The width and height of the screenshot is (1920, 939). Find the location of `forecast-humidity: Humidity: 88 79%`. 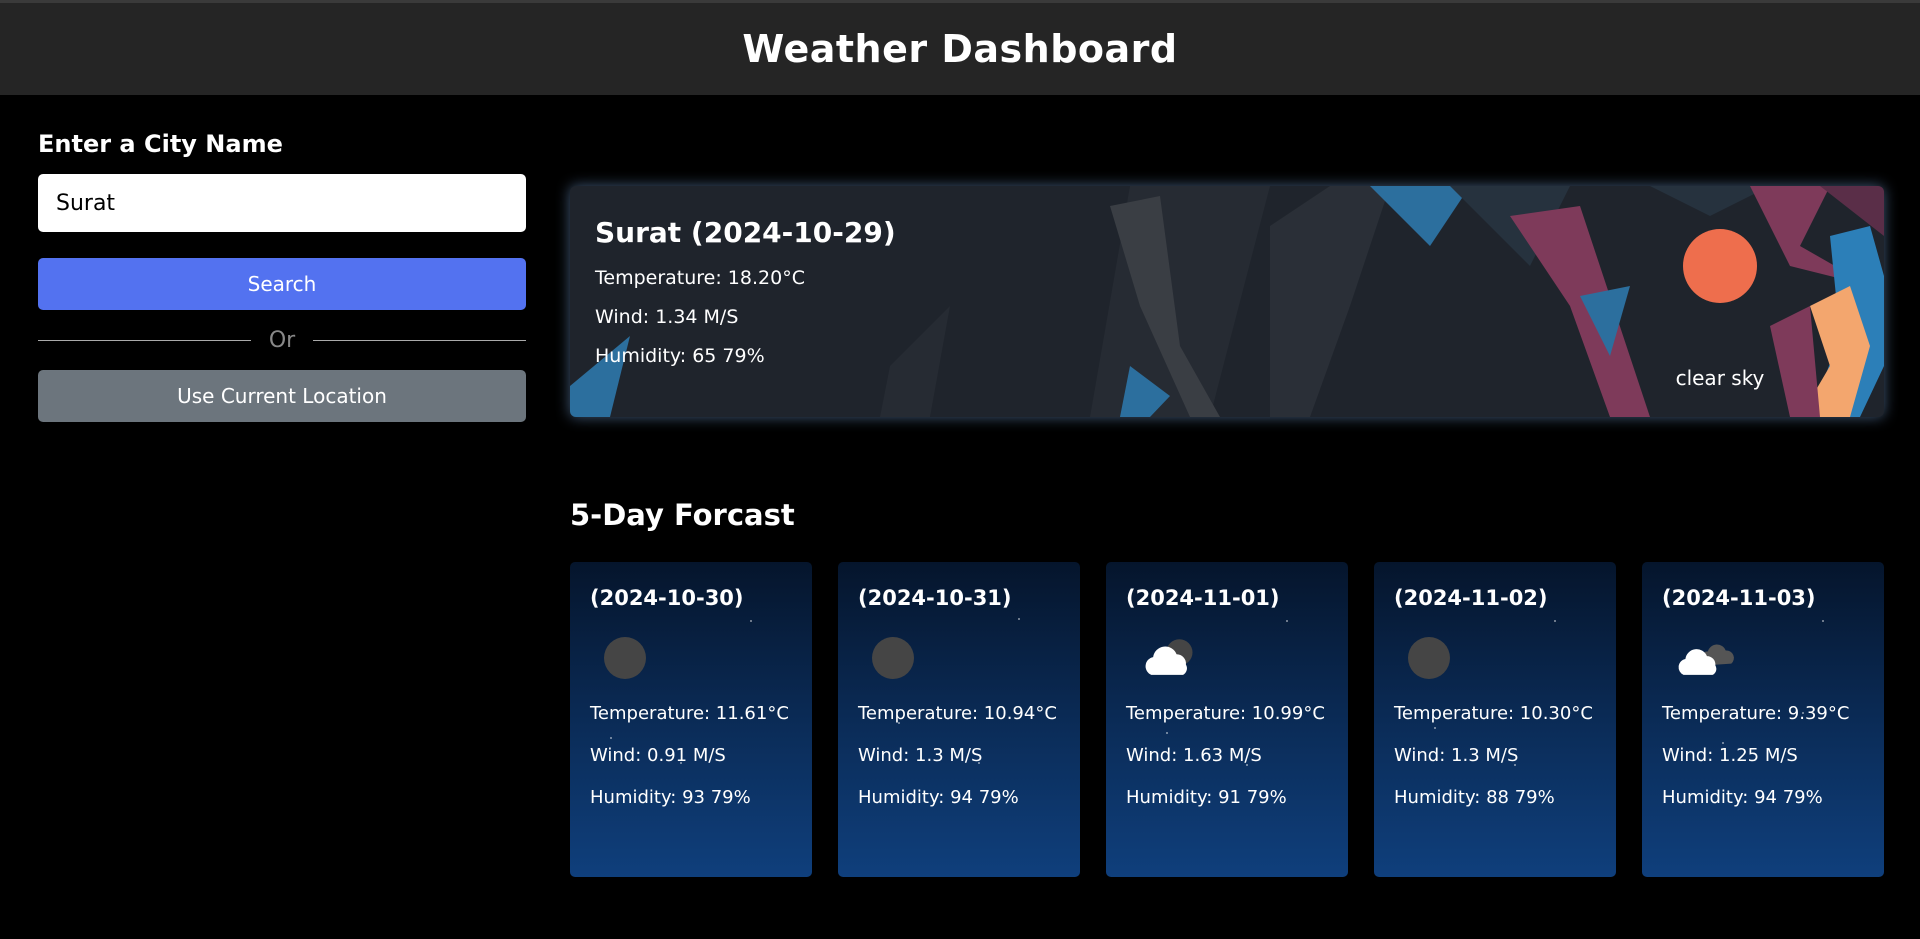

forecast-humidity: Humidity: 88 79% is located at coordinates (1474, 797).